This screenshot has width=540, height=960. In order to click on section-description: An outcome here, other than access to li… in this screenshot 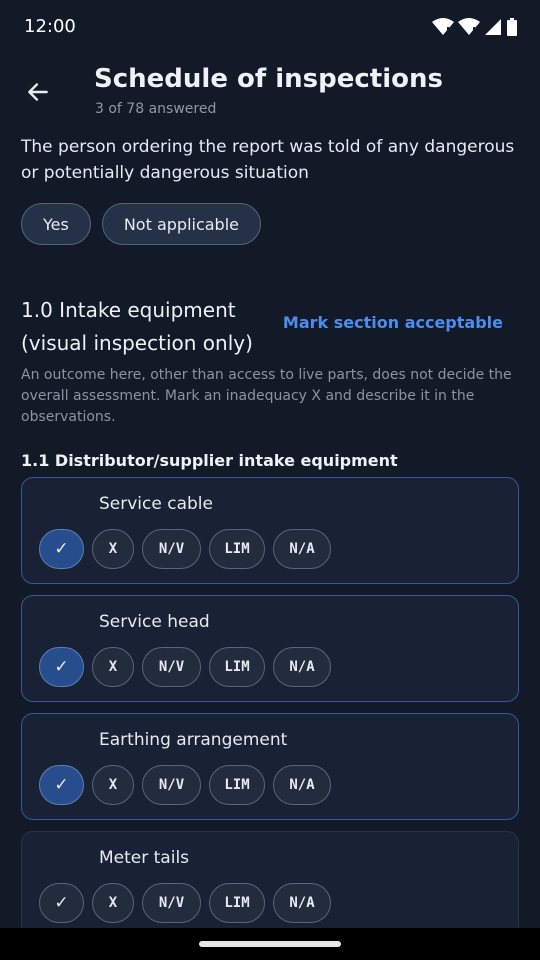, I will do `click(266, 396)`.